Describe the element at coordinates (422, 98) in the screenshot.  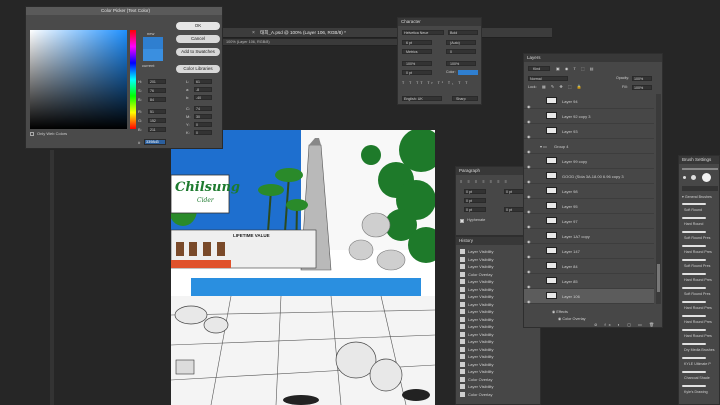
I see `language-select: English: UK` at that location.